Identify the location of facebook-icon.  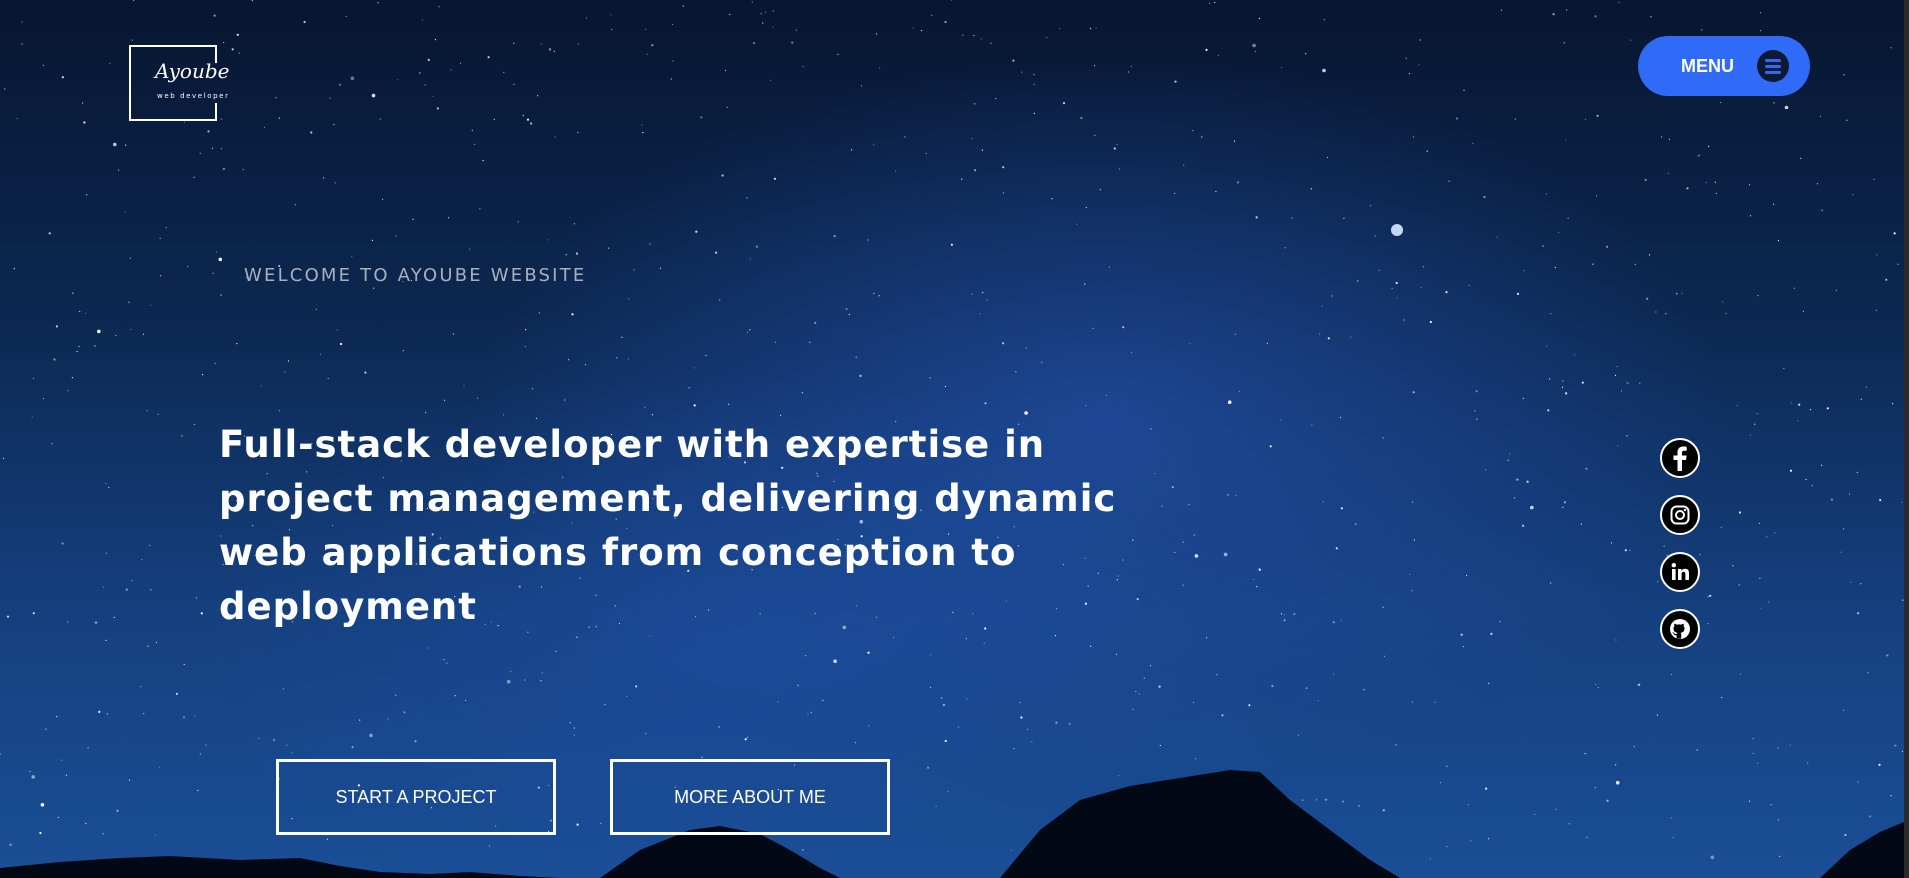
(1680, 458).